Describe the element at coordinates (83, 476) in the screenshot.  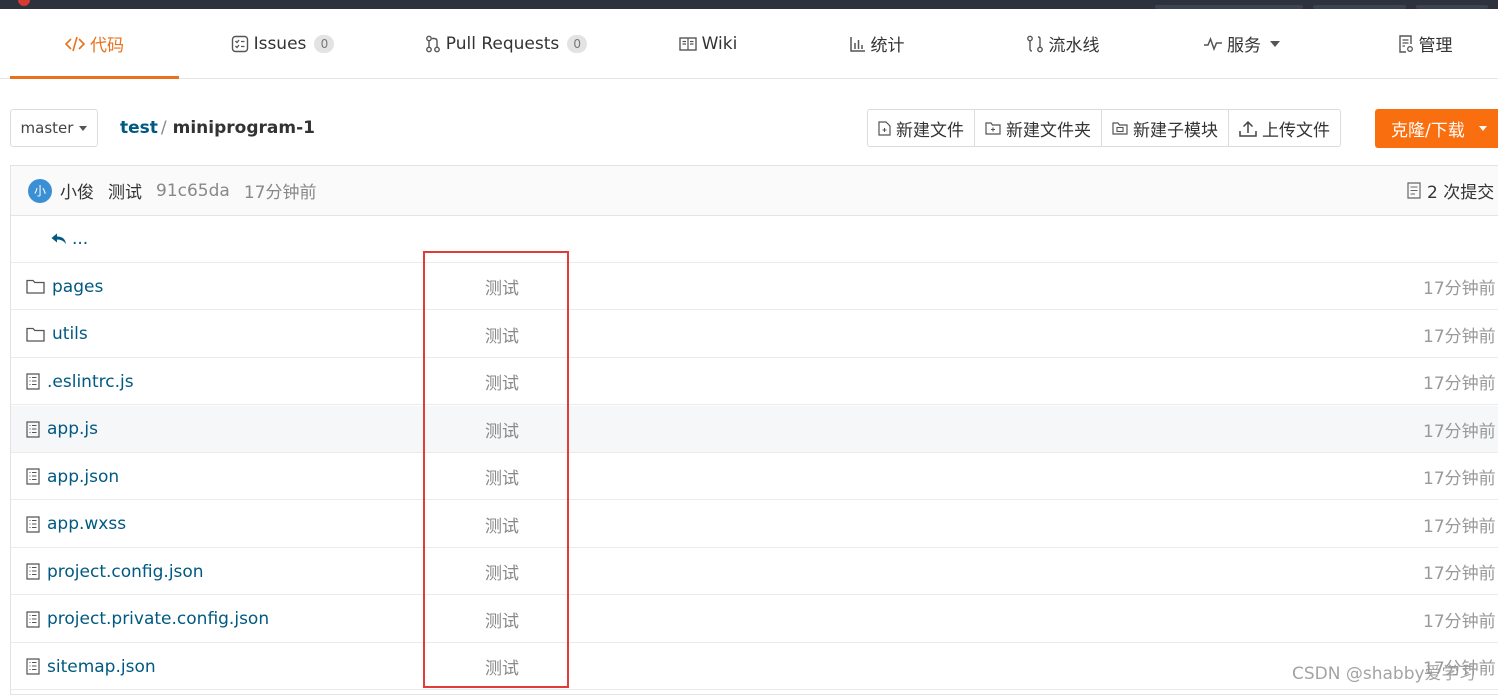
I see `file-name: app.json` at that location.